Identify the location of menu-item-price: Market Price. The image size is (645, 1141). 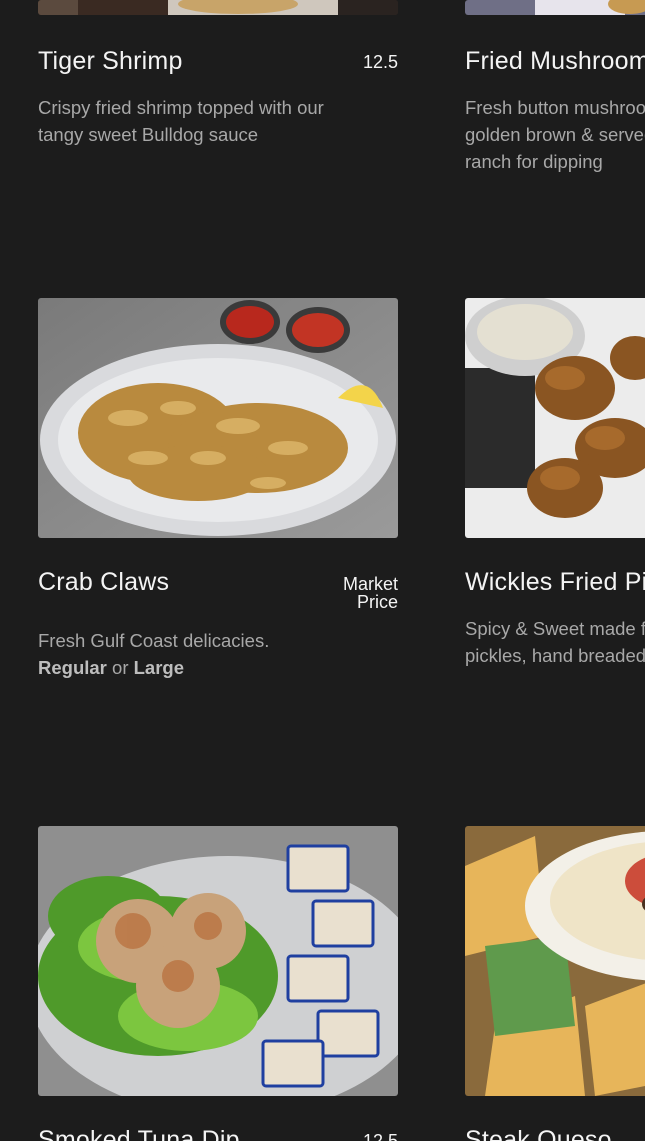
(370, 593).